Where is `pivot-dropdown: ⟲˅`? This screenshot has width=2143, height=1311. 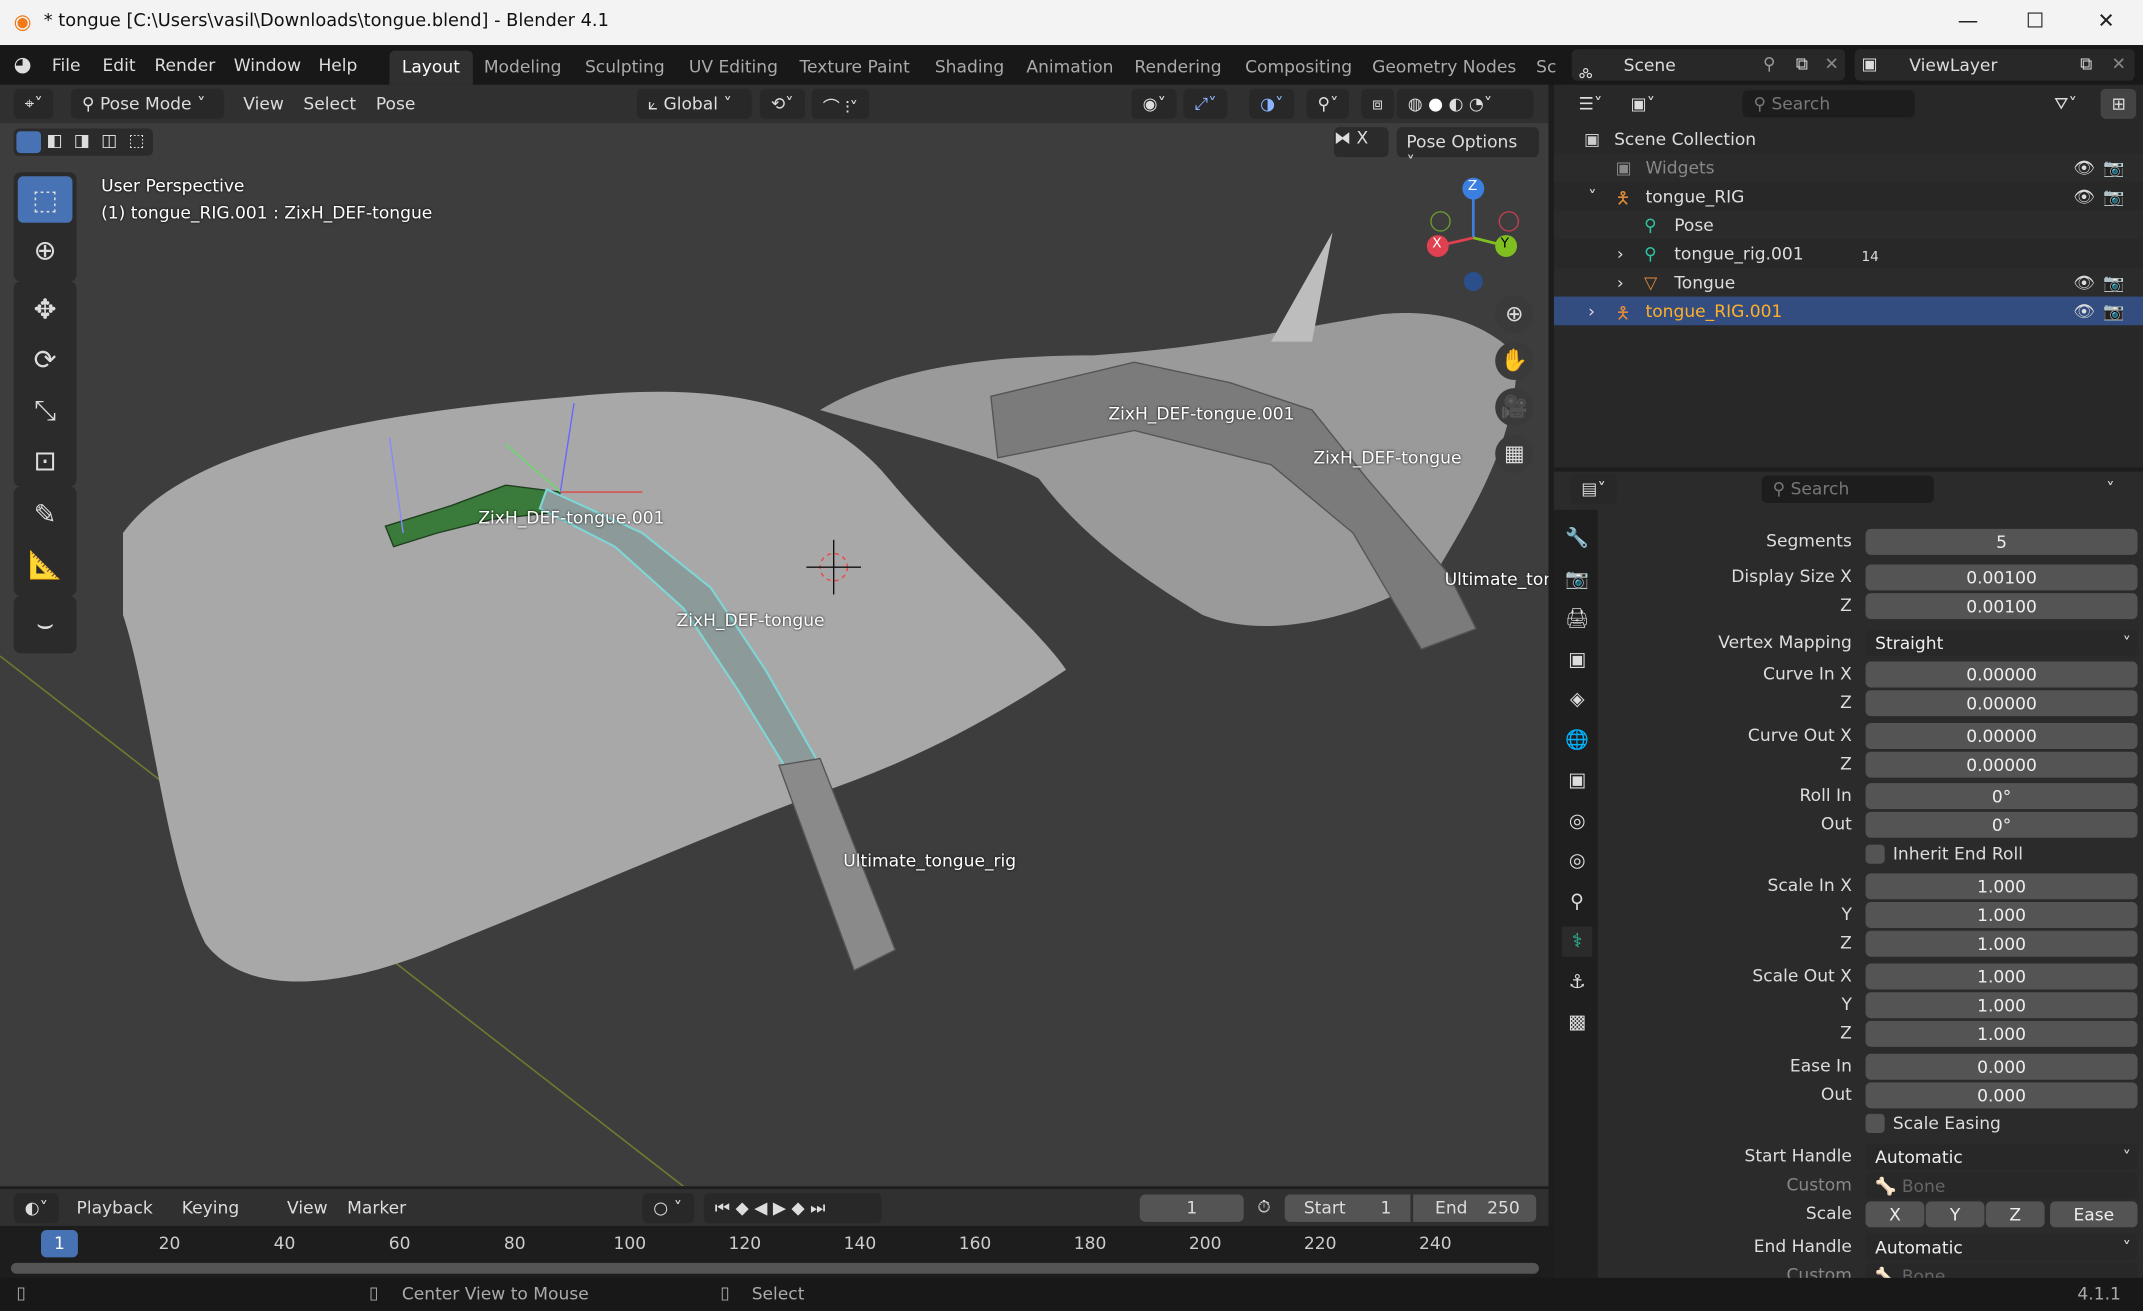 pivot-dropdown: ⟲˅ is located at coordinates (782, 103).